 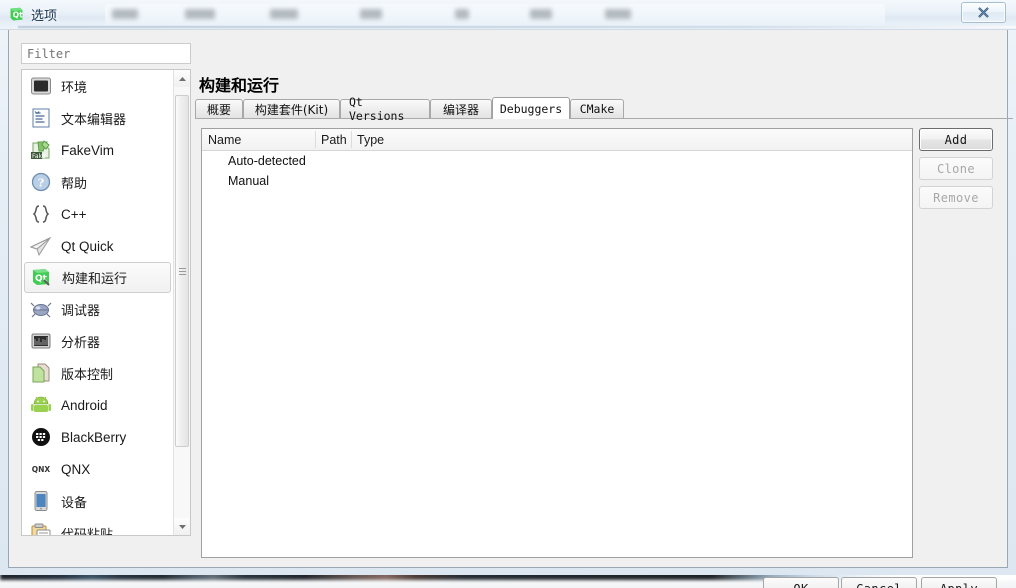 I want to click on background-window-tabstrip, so click(x=495, y=15).